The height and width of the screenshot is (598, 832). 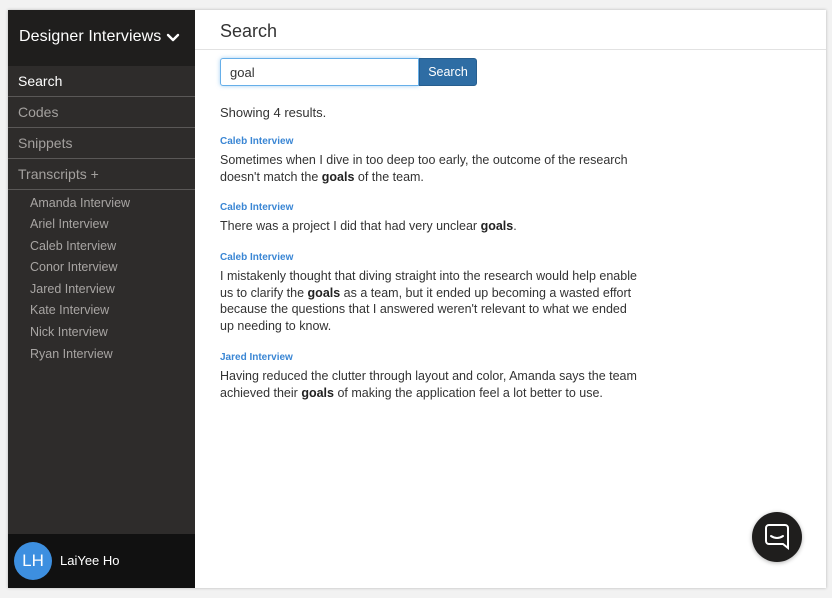 I want to click on transcript-item-ryan: Ryan Interview, so click(x=71, y=354).